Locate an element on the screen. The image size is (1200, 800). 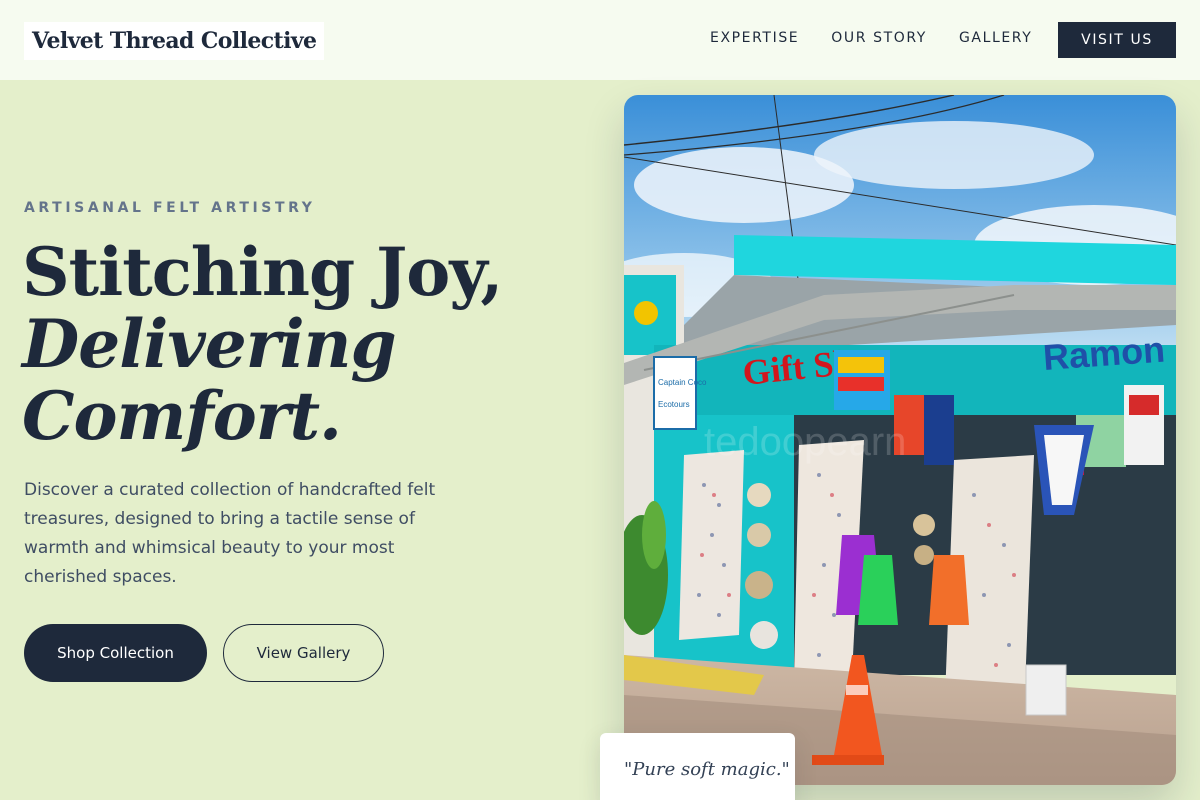
headline-line-1: Stitching Joy, is located at coordinates (262, 272).